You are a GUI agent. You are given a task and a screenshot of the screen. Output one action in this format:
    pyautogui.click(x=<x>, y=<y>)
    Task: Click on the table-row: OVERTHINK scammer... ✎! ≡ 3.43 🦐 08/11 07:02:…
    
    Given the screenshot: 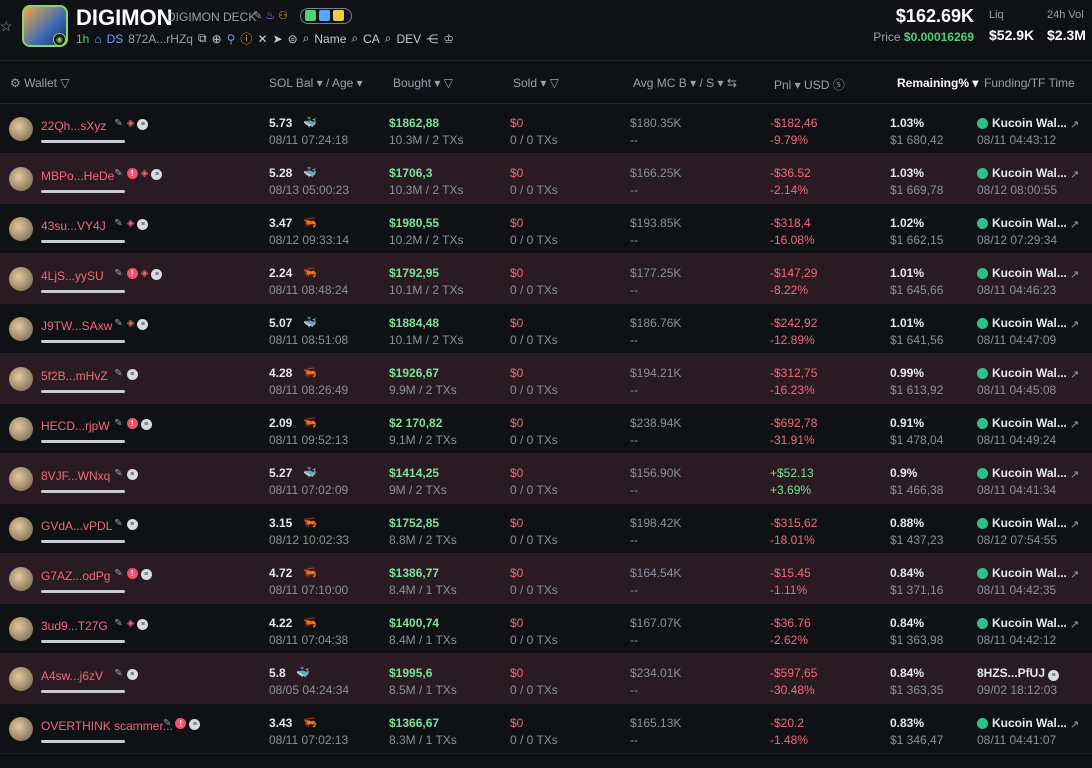 What is the action you would take?
    pyautogui.click(x=546, y=729)
    